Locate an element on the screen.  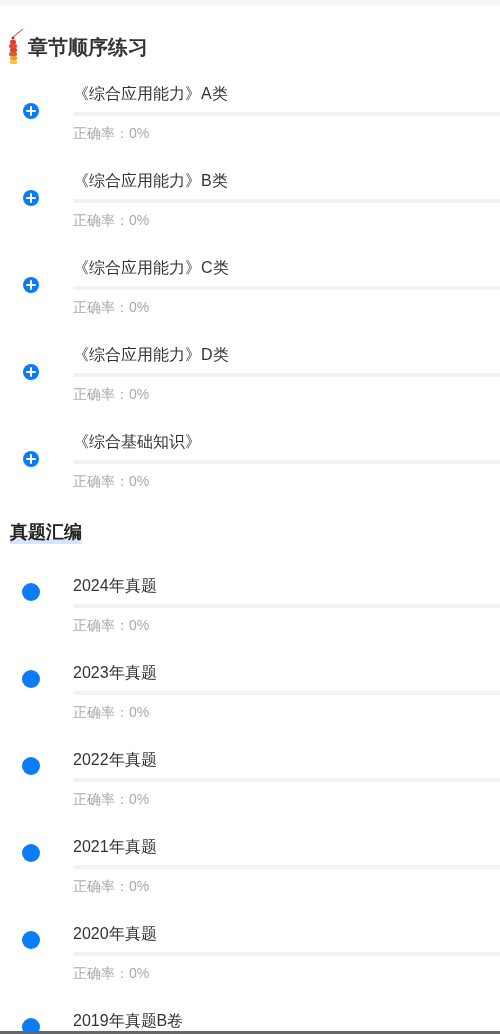
item-title: 2021年真题 is located at coordinates (286, 847).